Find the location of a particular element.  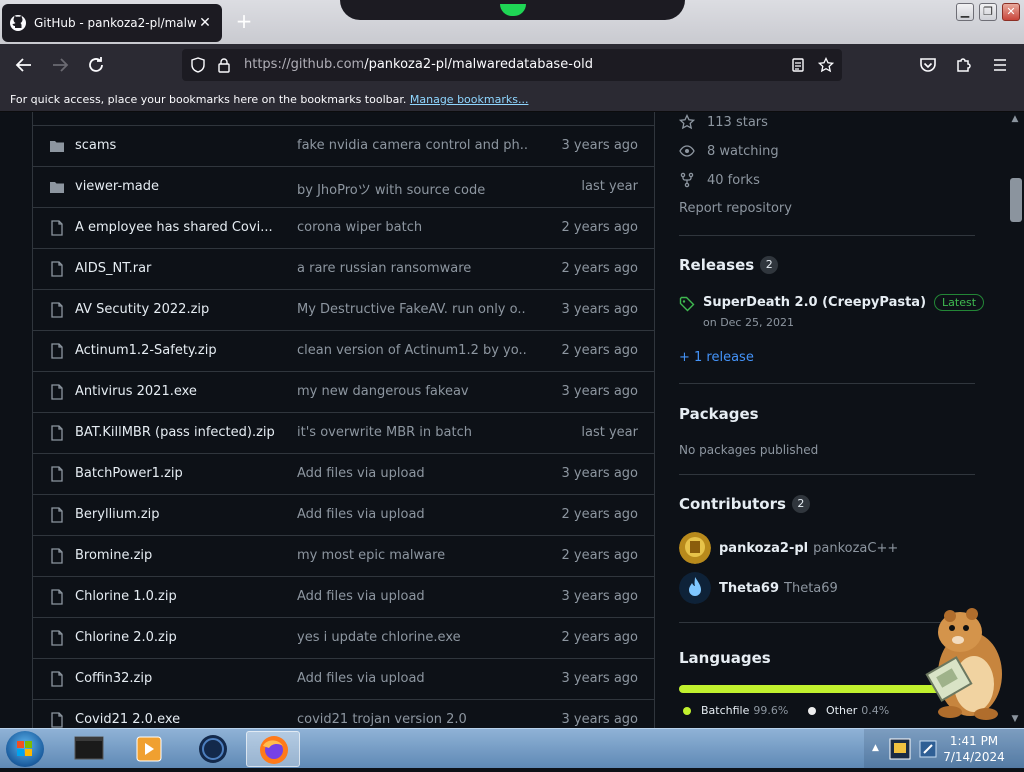

file-name-link: Chlorine 1.0.zip is located at coordinates (175, 596).